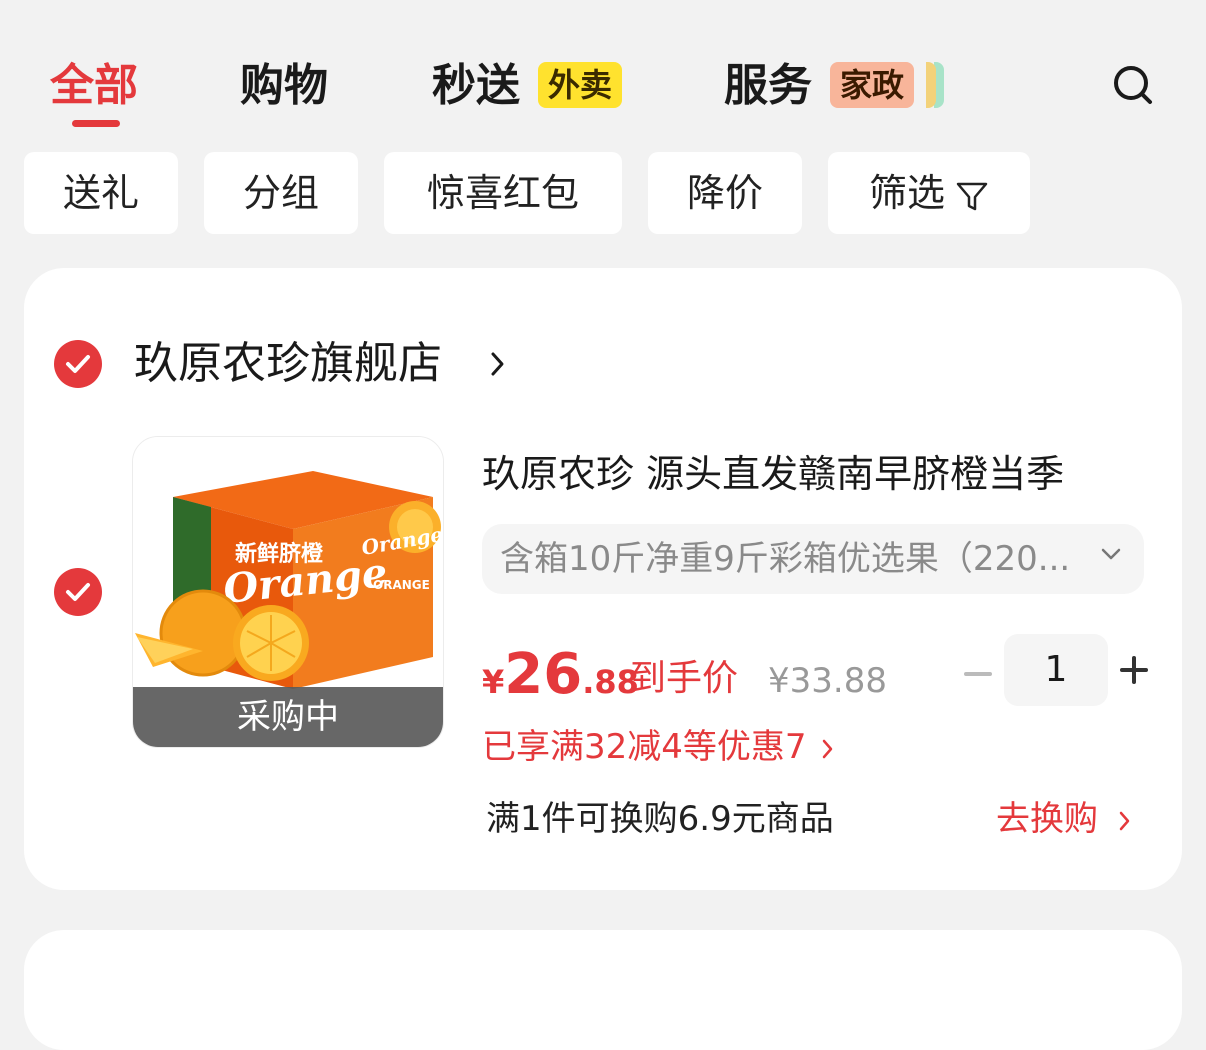 This screenshot has height=1050, width=1206. I want to click on promotion-text: 已享满32减4等优惠7, so click(644, 747).